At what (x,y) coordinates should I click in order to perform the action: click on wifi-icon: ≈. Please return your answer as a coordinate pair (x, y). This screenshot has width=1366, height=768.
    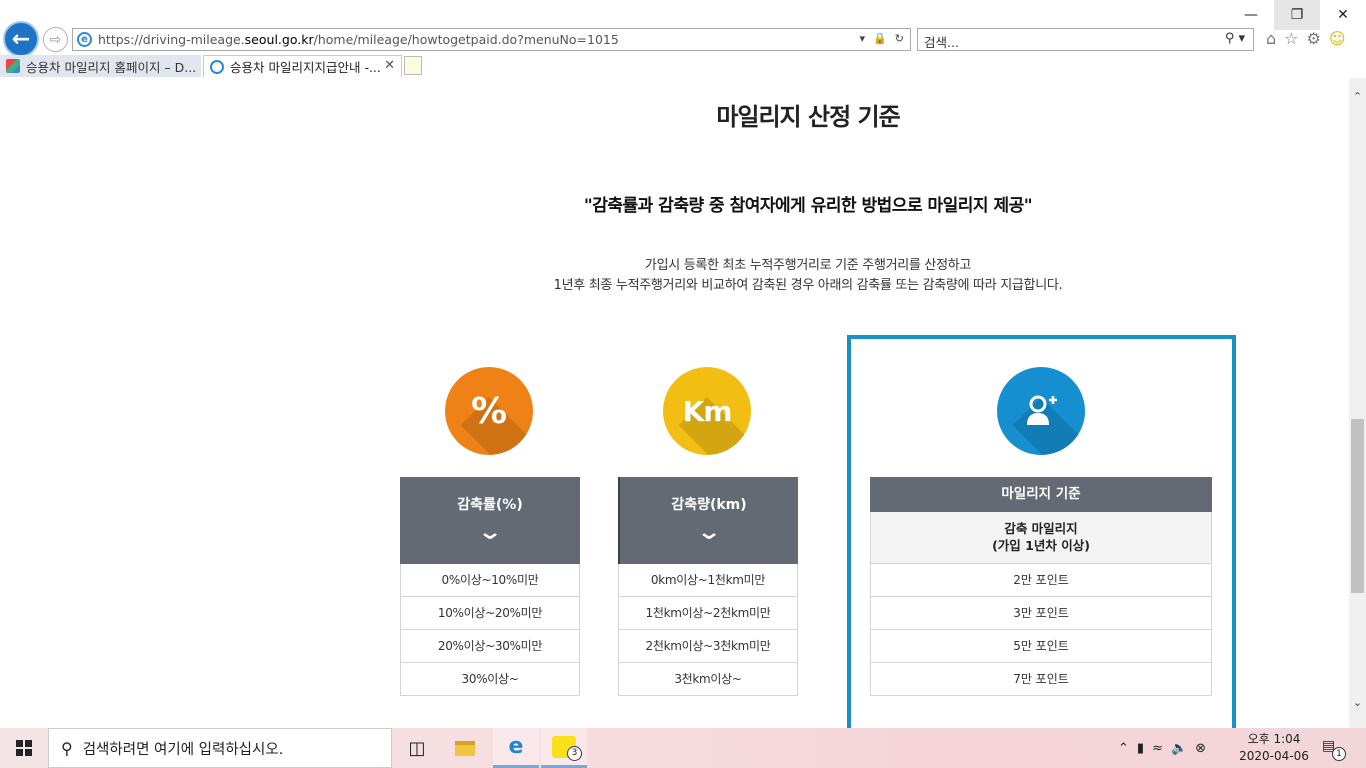
    Looking at the image, I should click on (1157, 748).